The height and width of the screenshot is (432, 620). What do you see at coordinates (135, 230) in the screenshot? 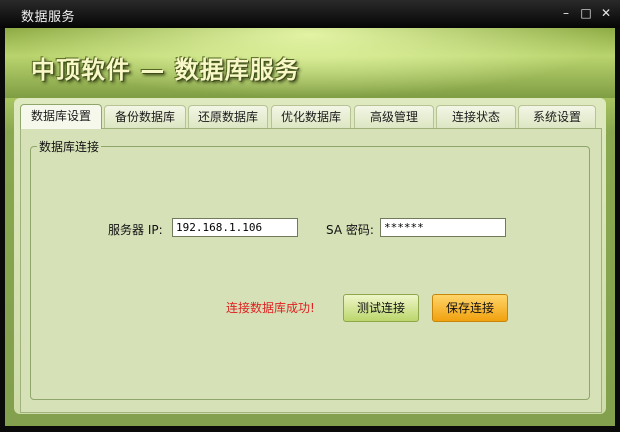
I see `server-ip-label: 服务器 IP:` at bounding box center [135, 230].